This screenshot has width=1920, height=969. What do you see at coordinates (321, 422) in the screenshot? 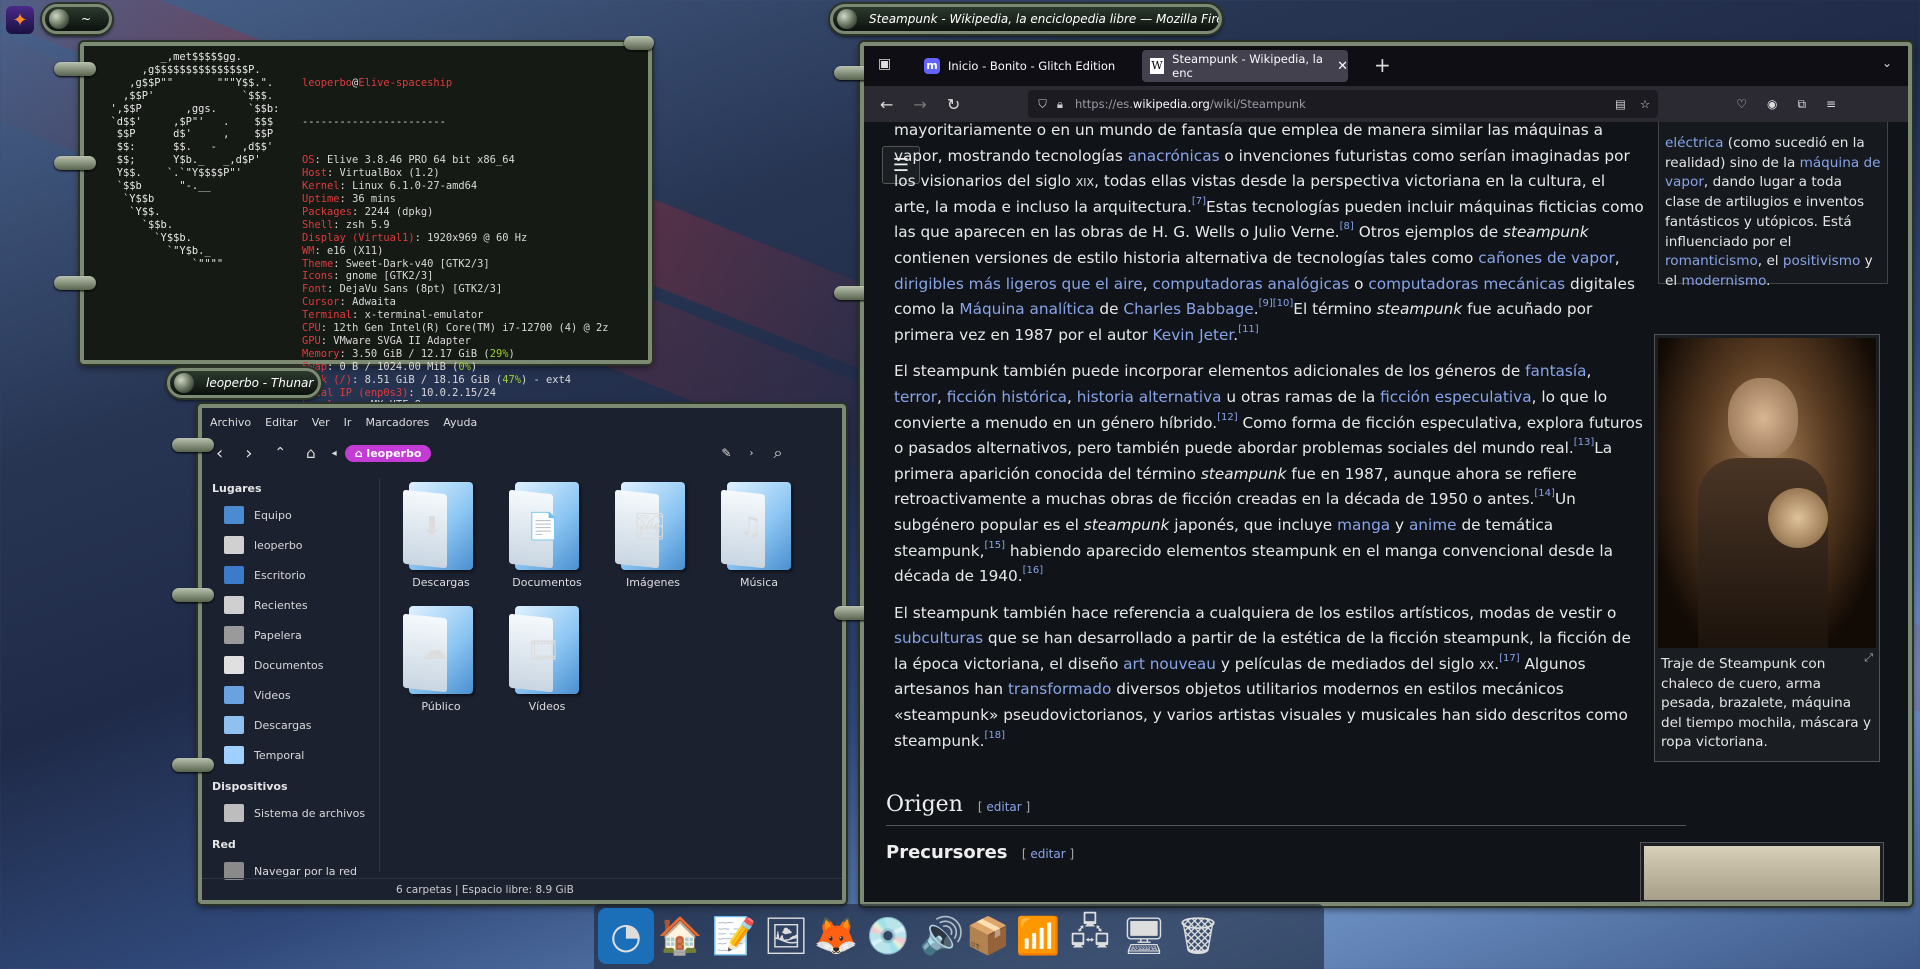
I see `menu-ver: Ver` at bounding box center [321, 422].